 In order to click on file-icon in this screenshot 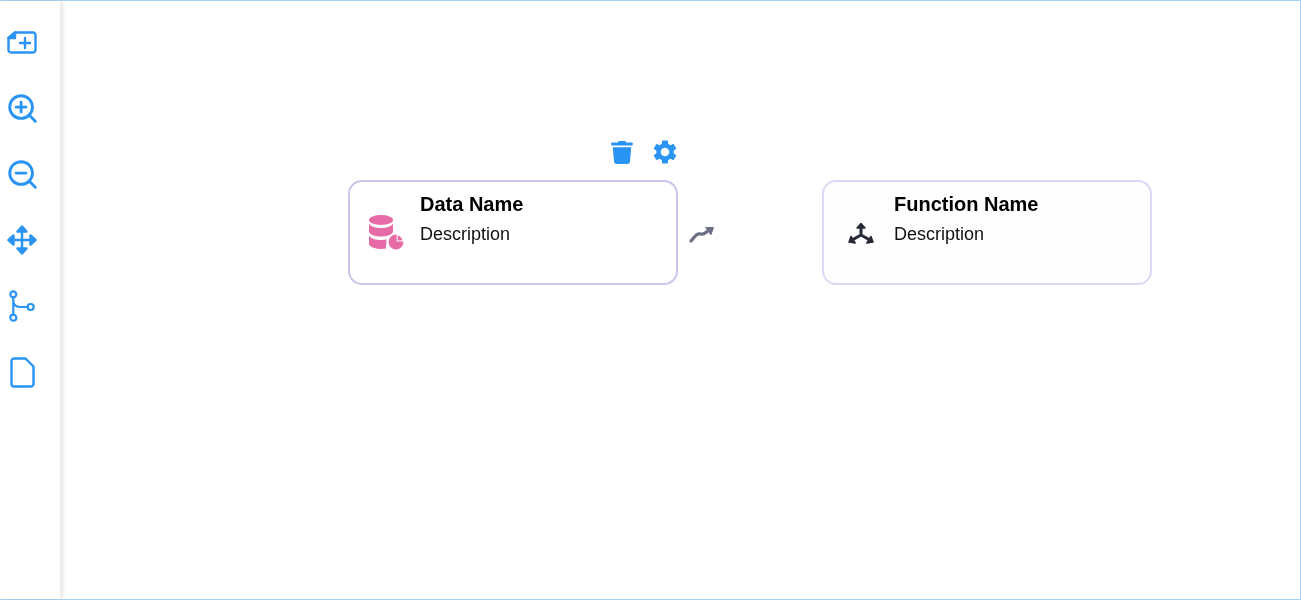, I will do `click(22, 372)`.